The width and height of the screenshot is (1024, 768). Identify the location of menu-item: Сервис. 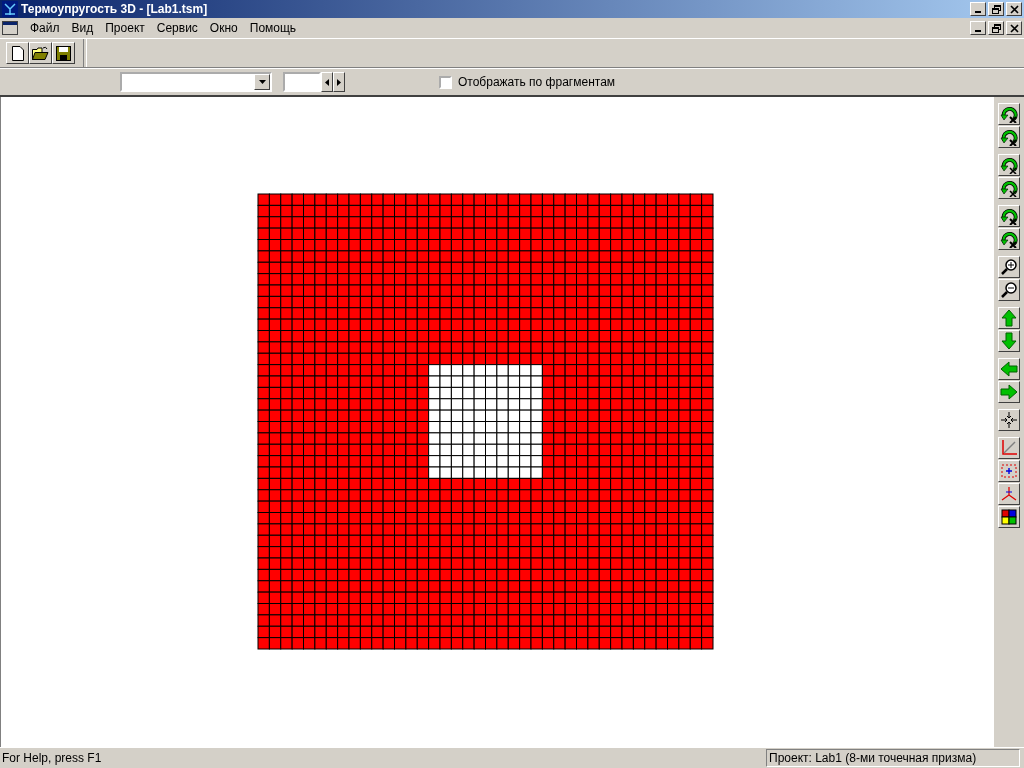
(177, 28).